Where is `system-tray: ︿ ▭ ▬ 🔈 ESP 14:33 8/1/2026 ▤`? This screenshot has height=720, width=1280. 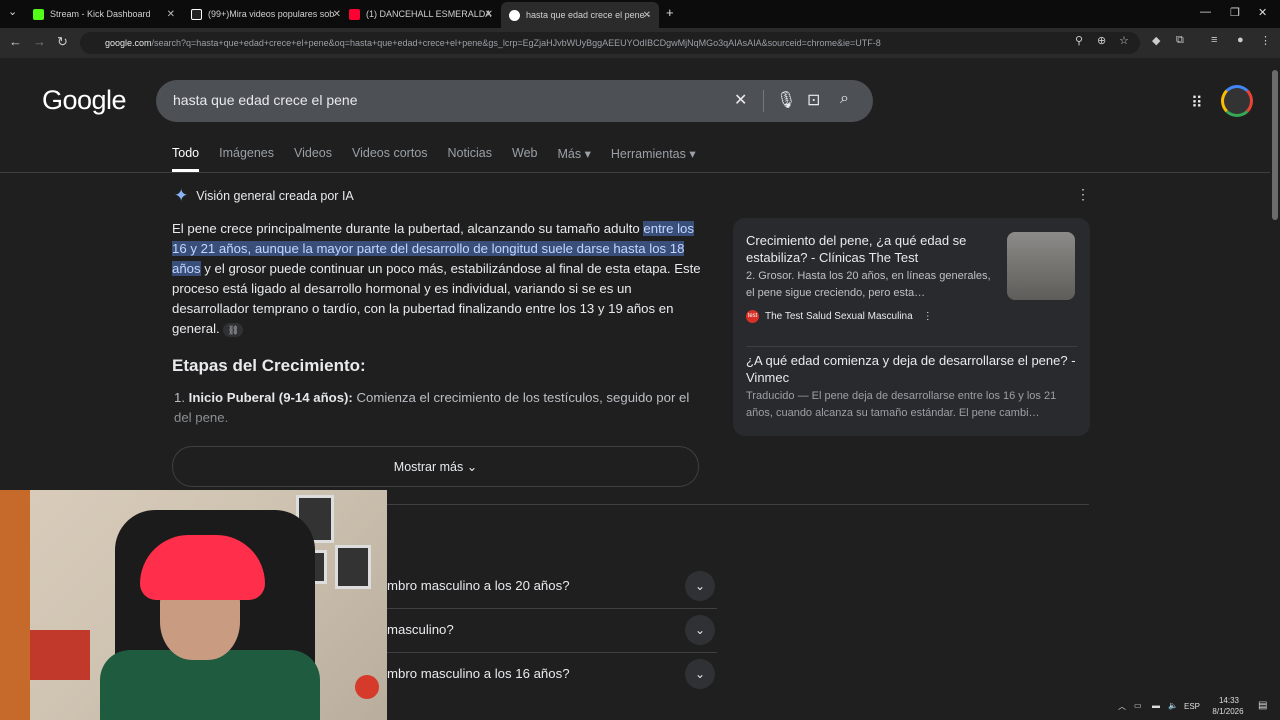
system-tray: ︿ ▭ ▬ 🔈 ESP 14:33 8/1/2026 ▤ is located at coordinates (1197, 707).